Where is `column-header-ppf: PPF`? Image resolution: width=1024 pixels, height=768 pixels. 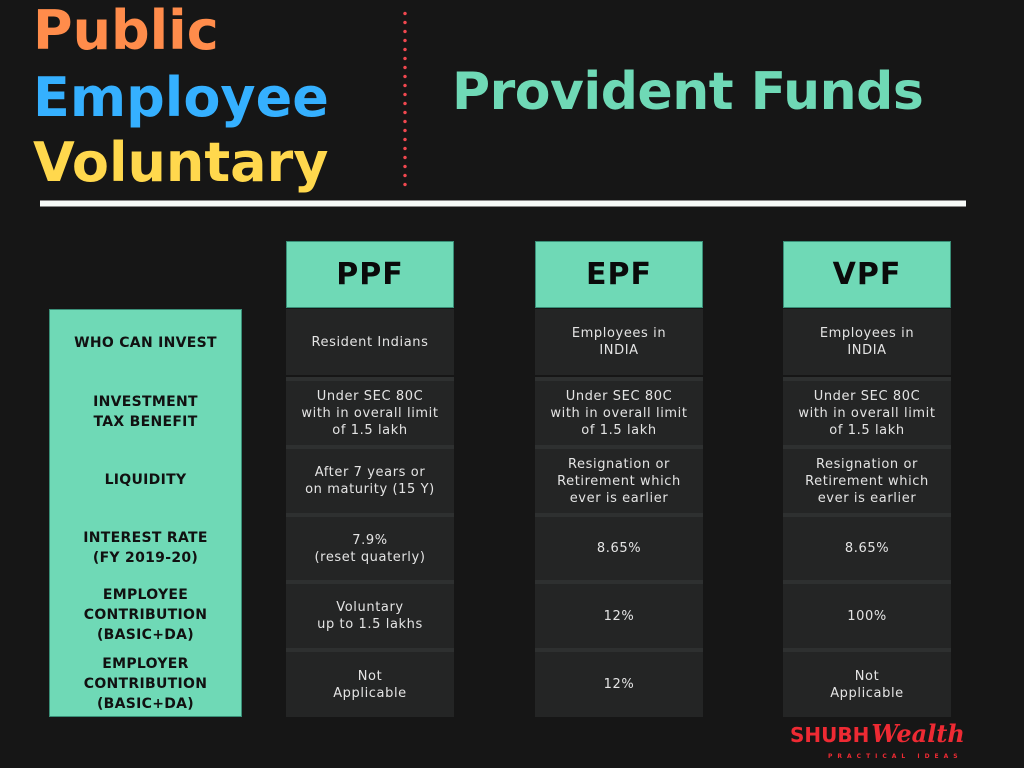 column-header-ppf: PPF is located at coordinates (370, 274).